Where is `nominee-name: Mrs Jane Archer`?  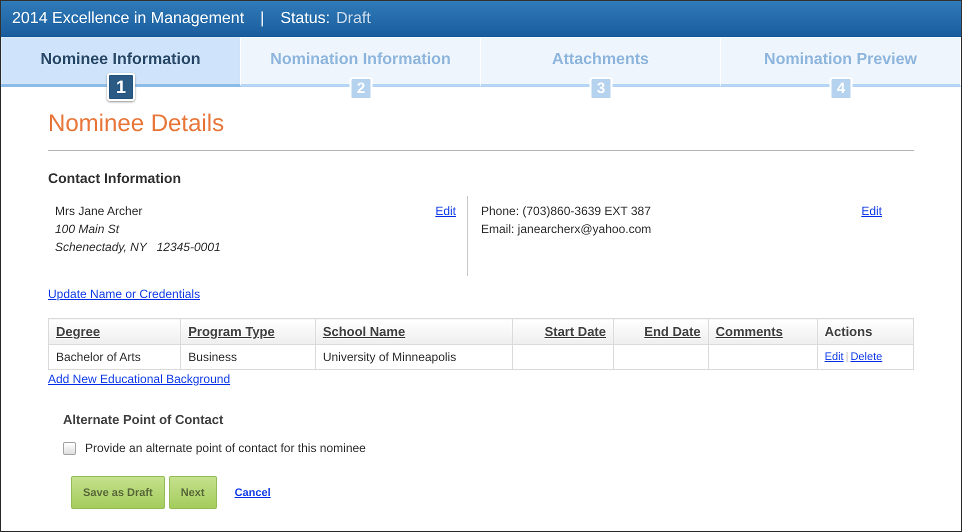 nominee-name: Mrs Jane Archer is located at coordinates (99, 211).